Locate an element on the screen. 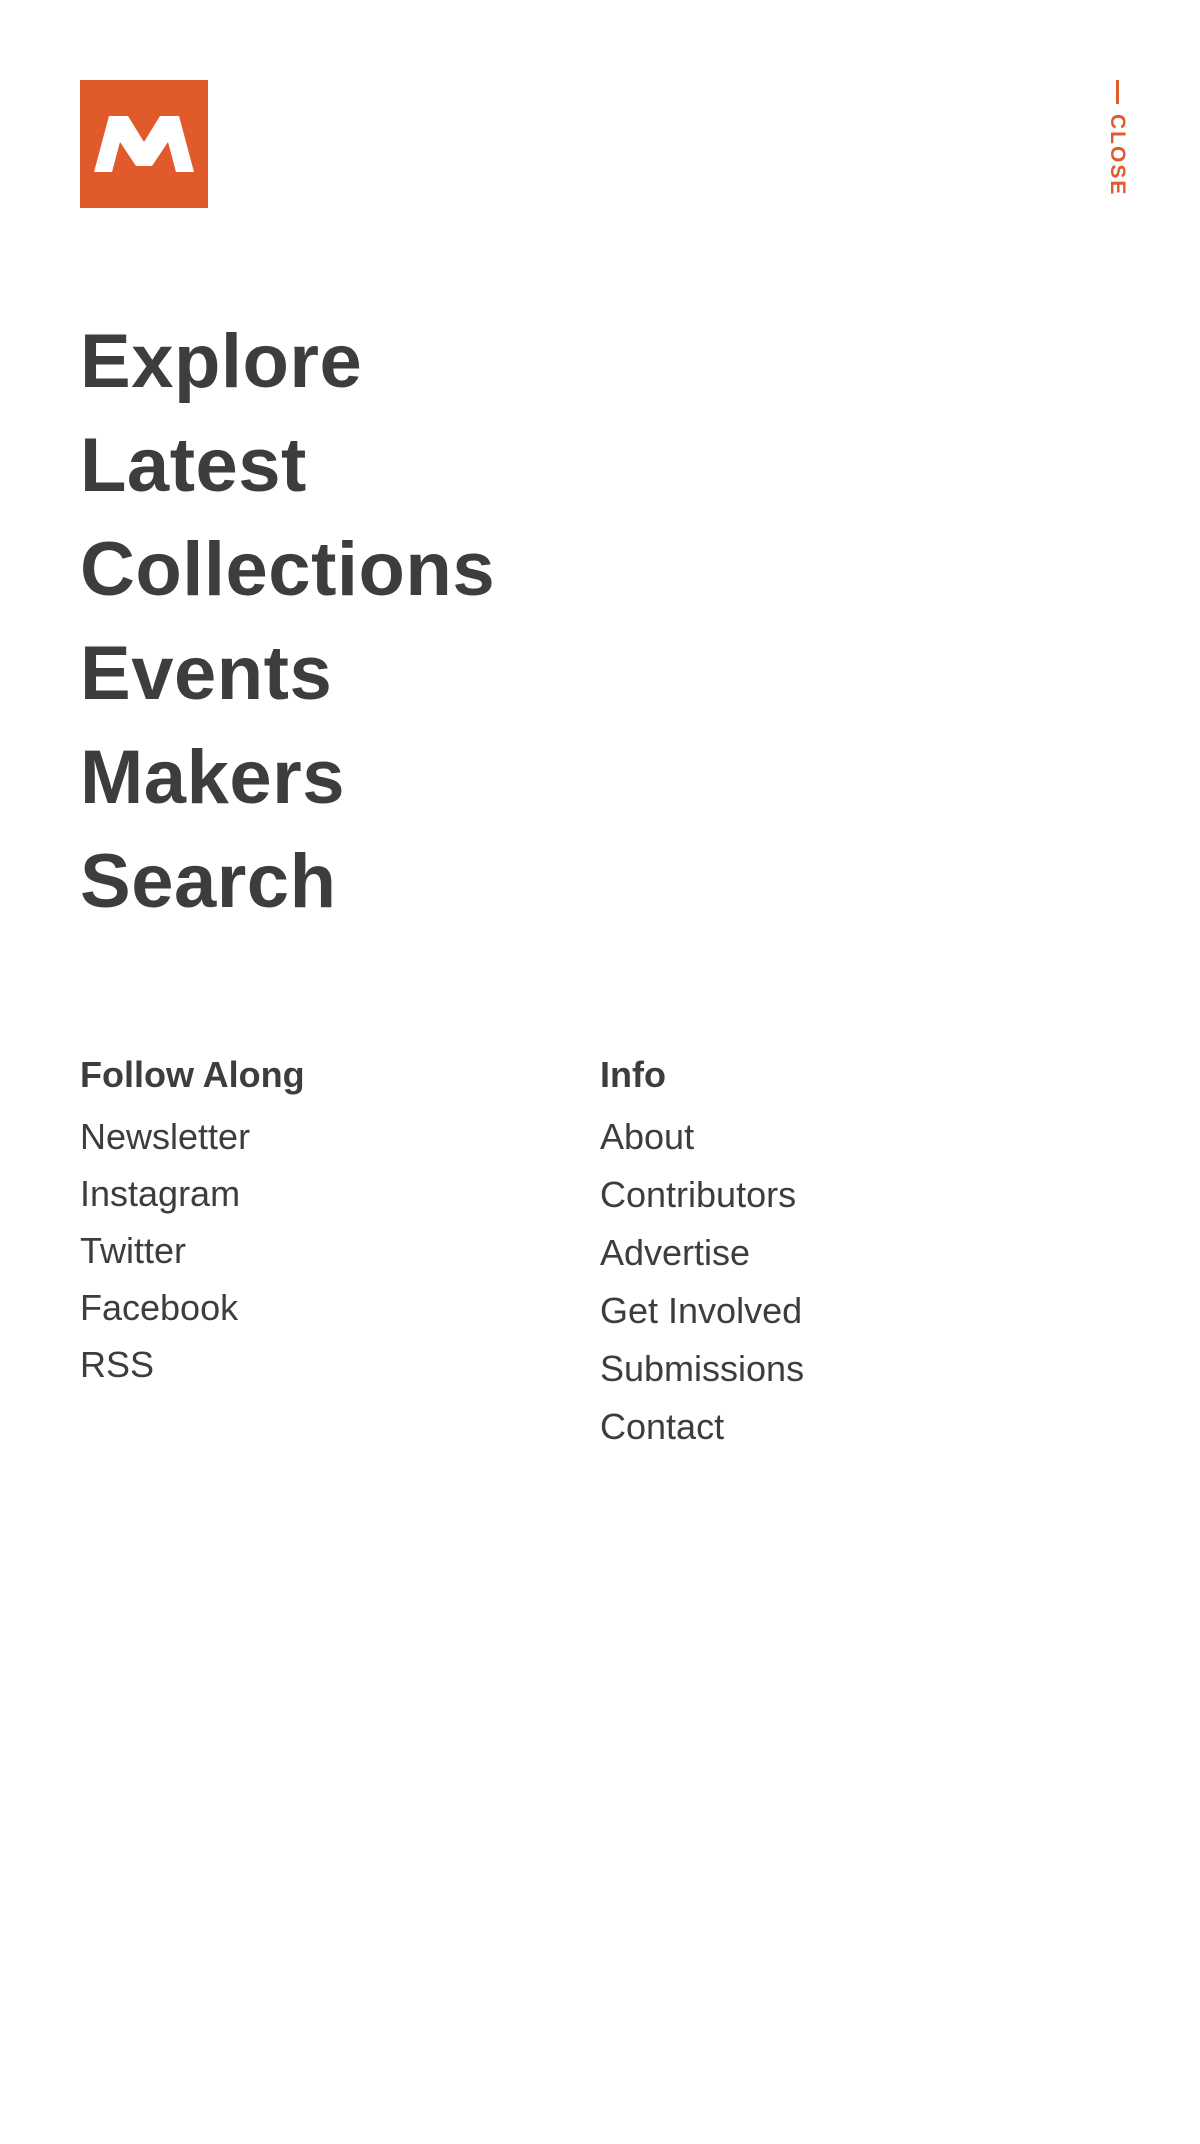 The height and width of the screenshot is (2144, 1200). close-dash-icon is located at coordinates (1117, 92).